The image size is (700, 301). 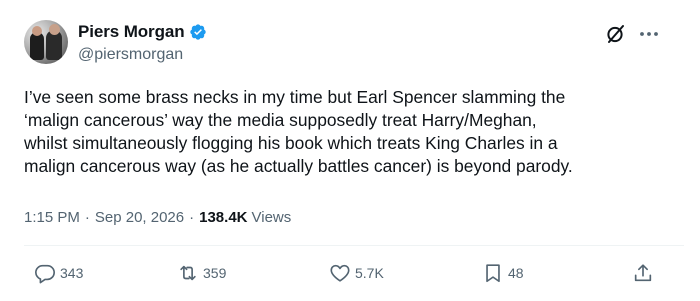 I want to click on verified-badge-icon, so click(x=197, y=32).